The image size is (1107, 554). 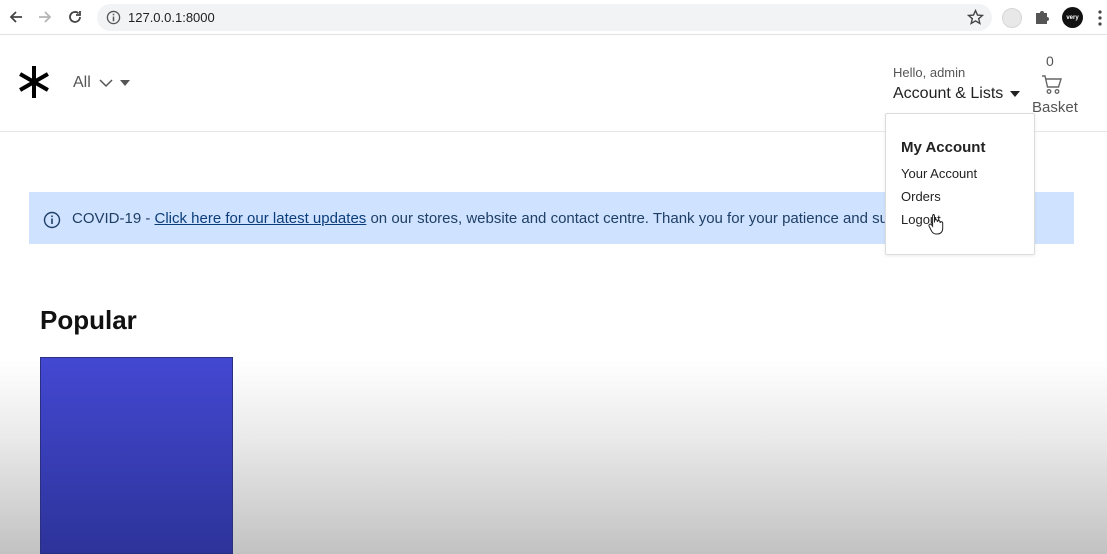 I want to click on menu-item-orders: Orders, so click(x=921, y=196).